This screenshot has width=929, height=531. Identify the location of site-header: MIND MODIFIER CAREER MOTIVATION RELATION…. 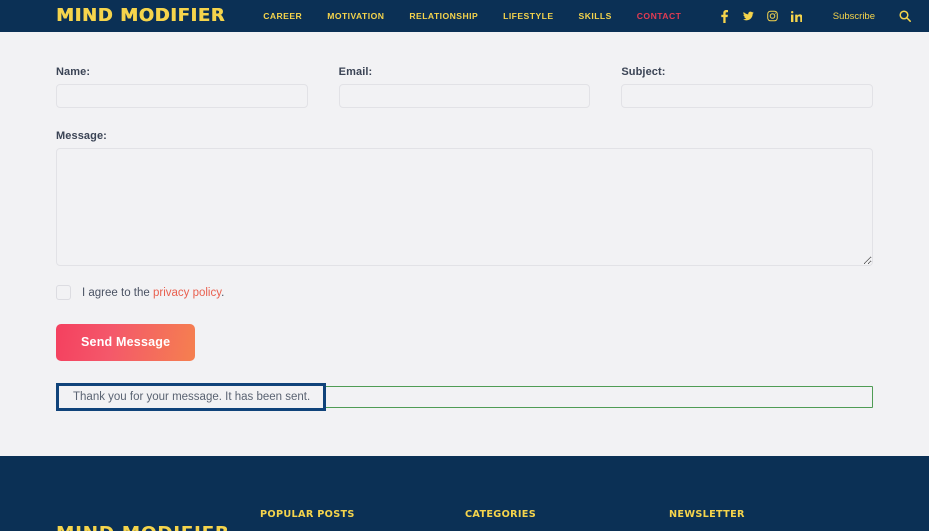
(464, 16).